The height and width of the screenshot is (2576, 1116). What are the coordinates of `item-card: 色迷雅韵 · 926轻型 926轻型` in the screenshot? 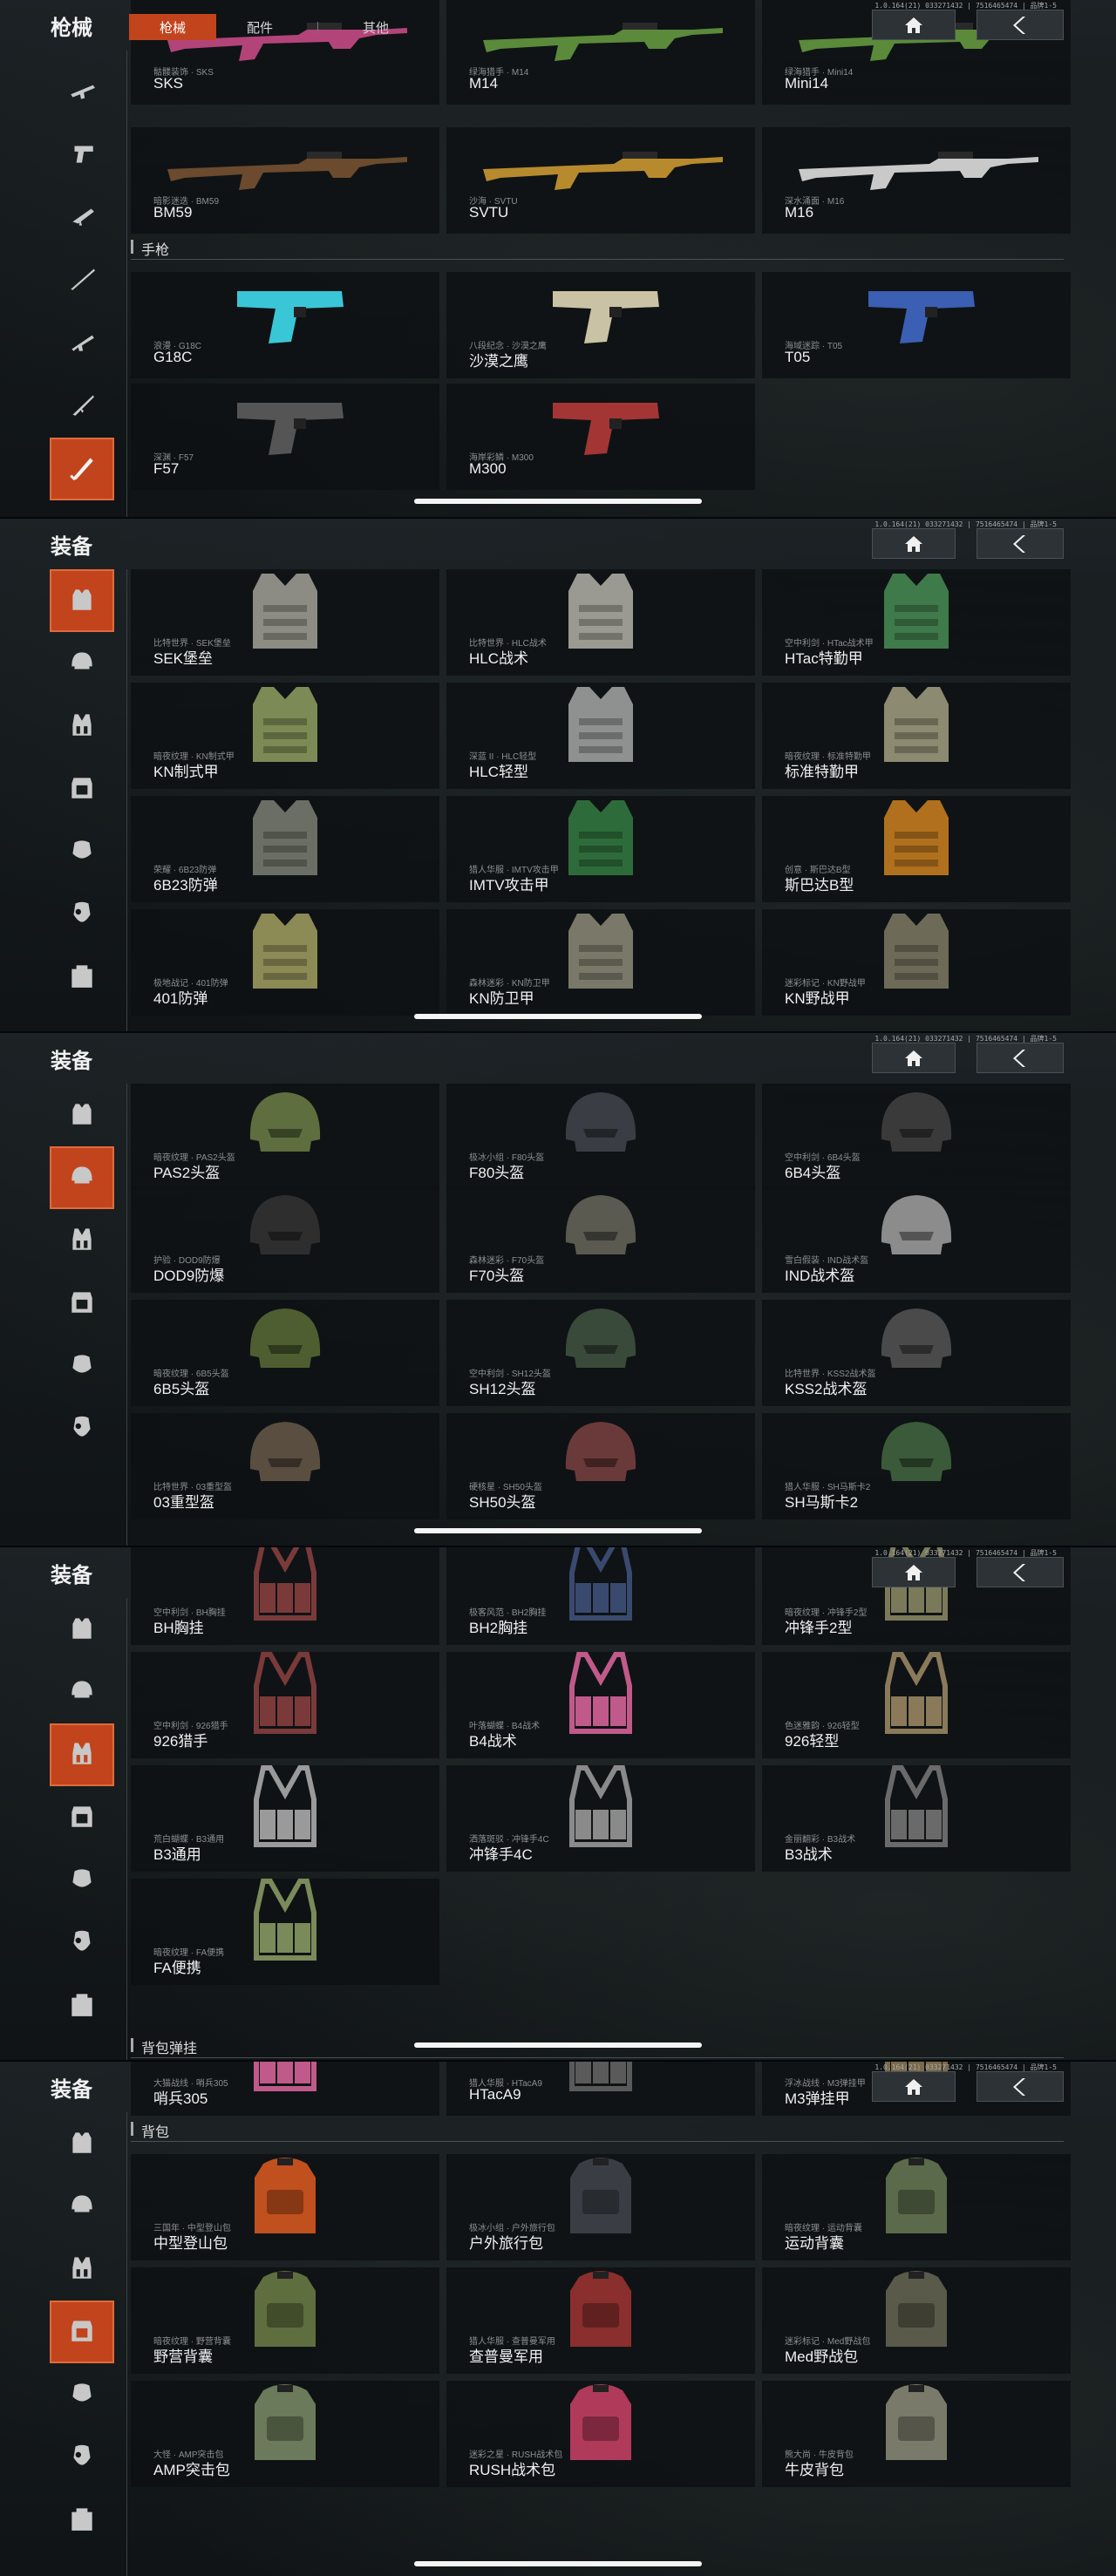 It's located at (916, 1705).